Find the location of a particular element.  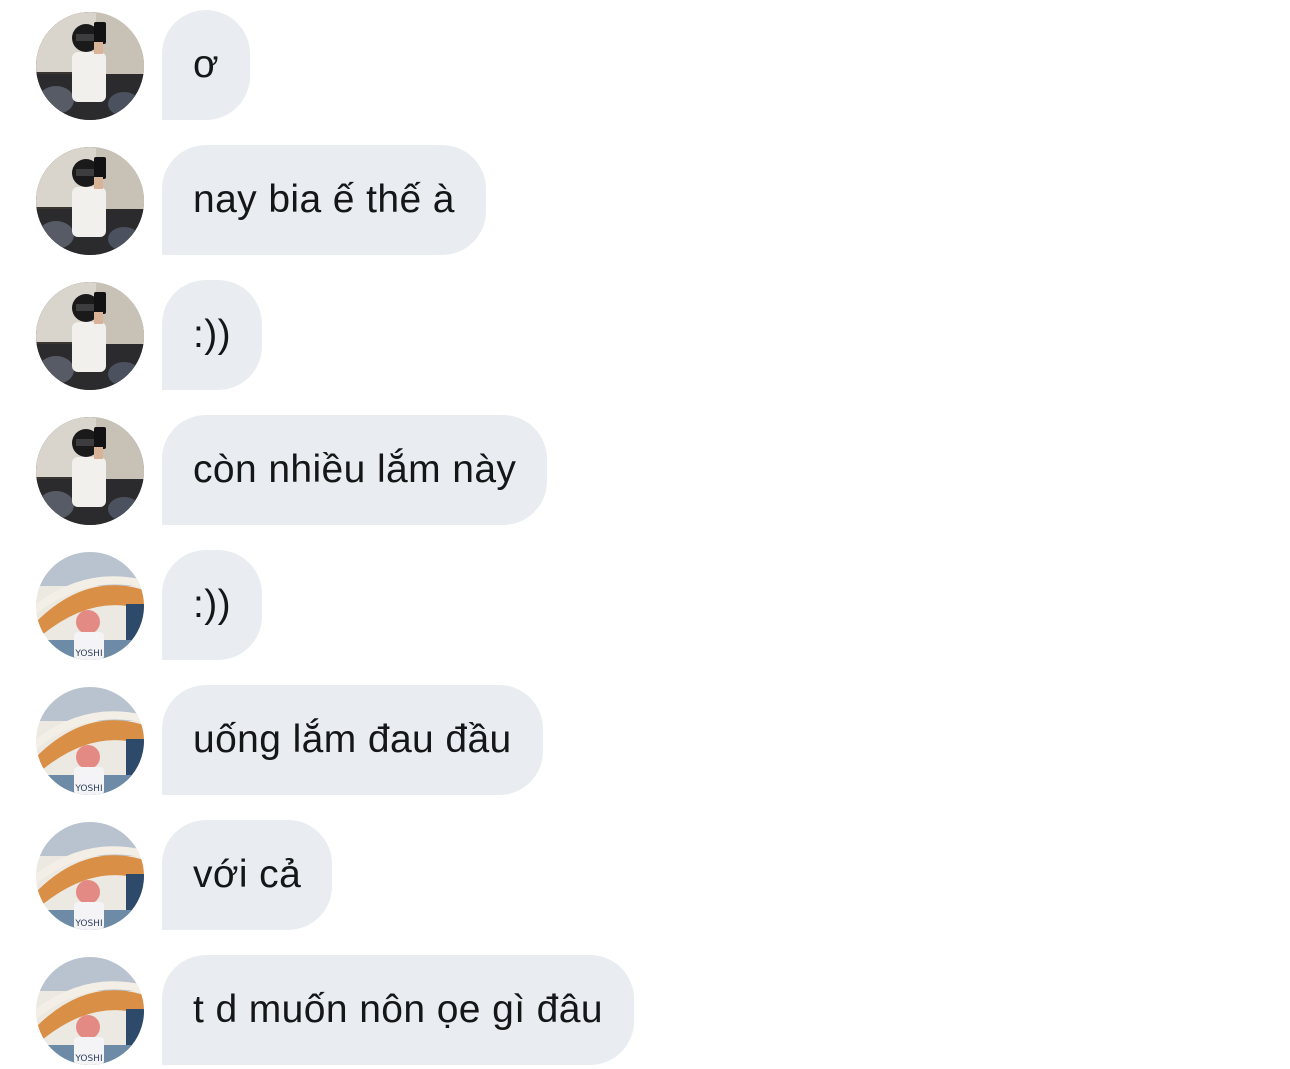

message-row: YOSHI t d muốn nôn ọe gì đâu is located at coordinates (645, 1010).